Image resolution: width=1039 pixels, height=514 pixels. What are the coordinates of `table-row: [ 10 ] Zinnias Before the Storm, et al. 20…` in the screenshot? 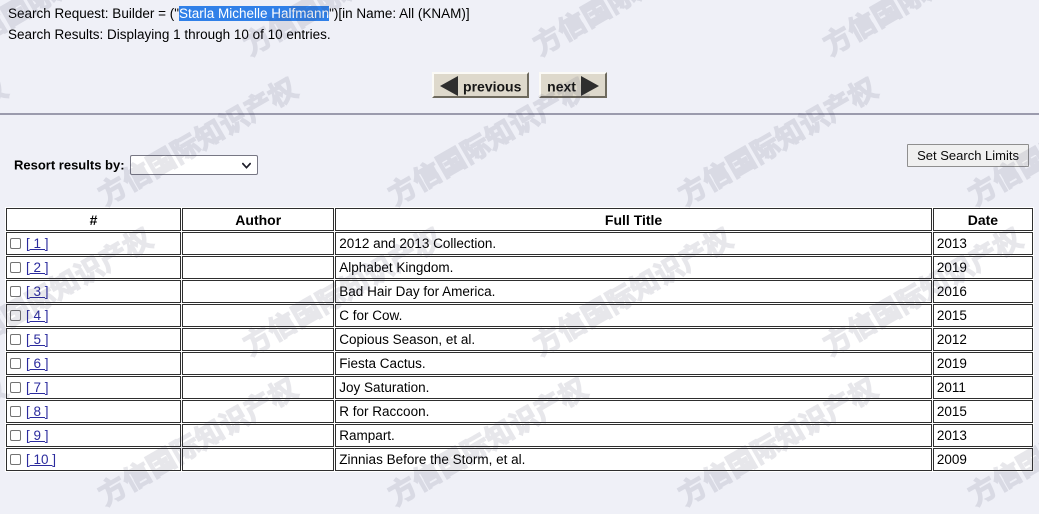 It's located at (519, 459).